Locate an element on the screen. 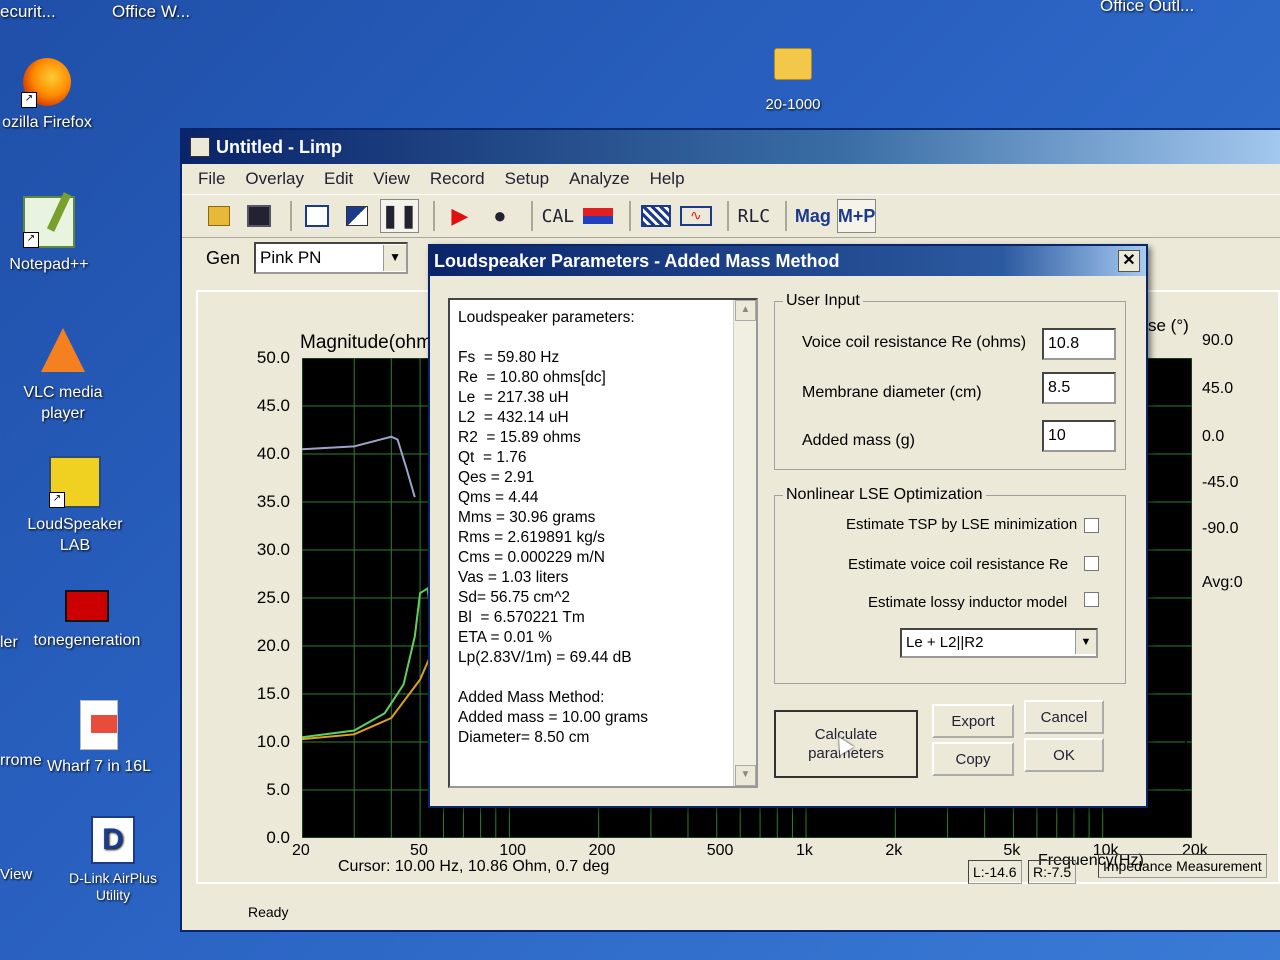 This screenshot has width=1280, height=960. results-scrollbar: ▲ ▼ is located at coordinates (744, 543).